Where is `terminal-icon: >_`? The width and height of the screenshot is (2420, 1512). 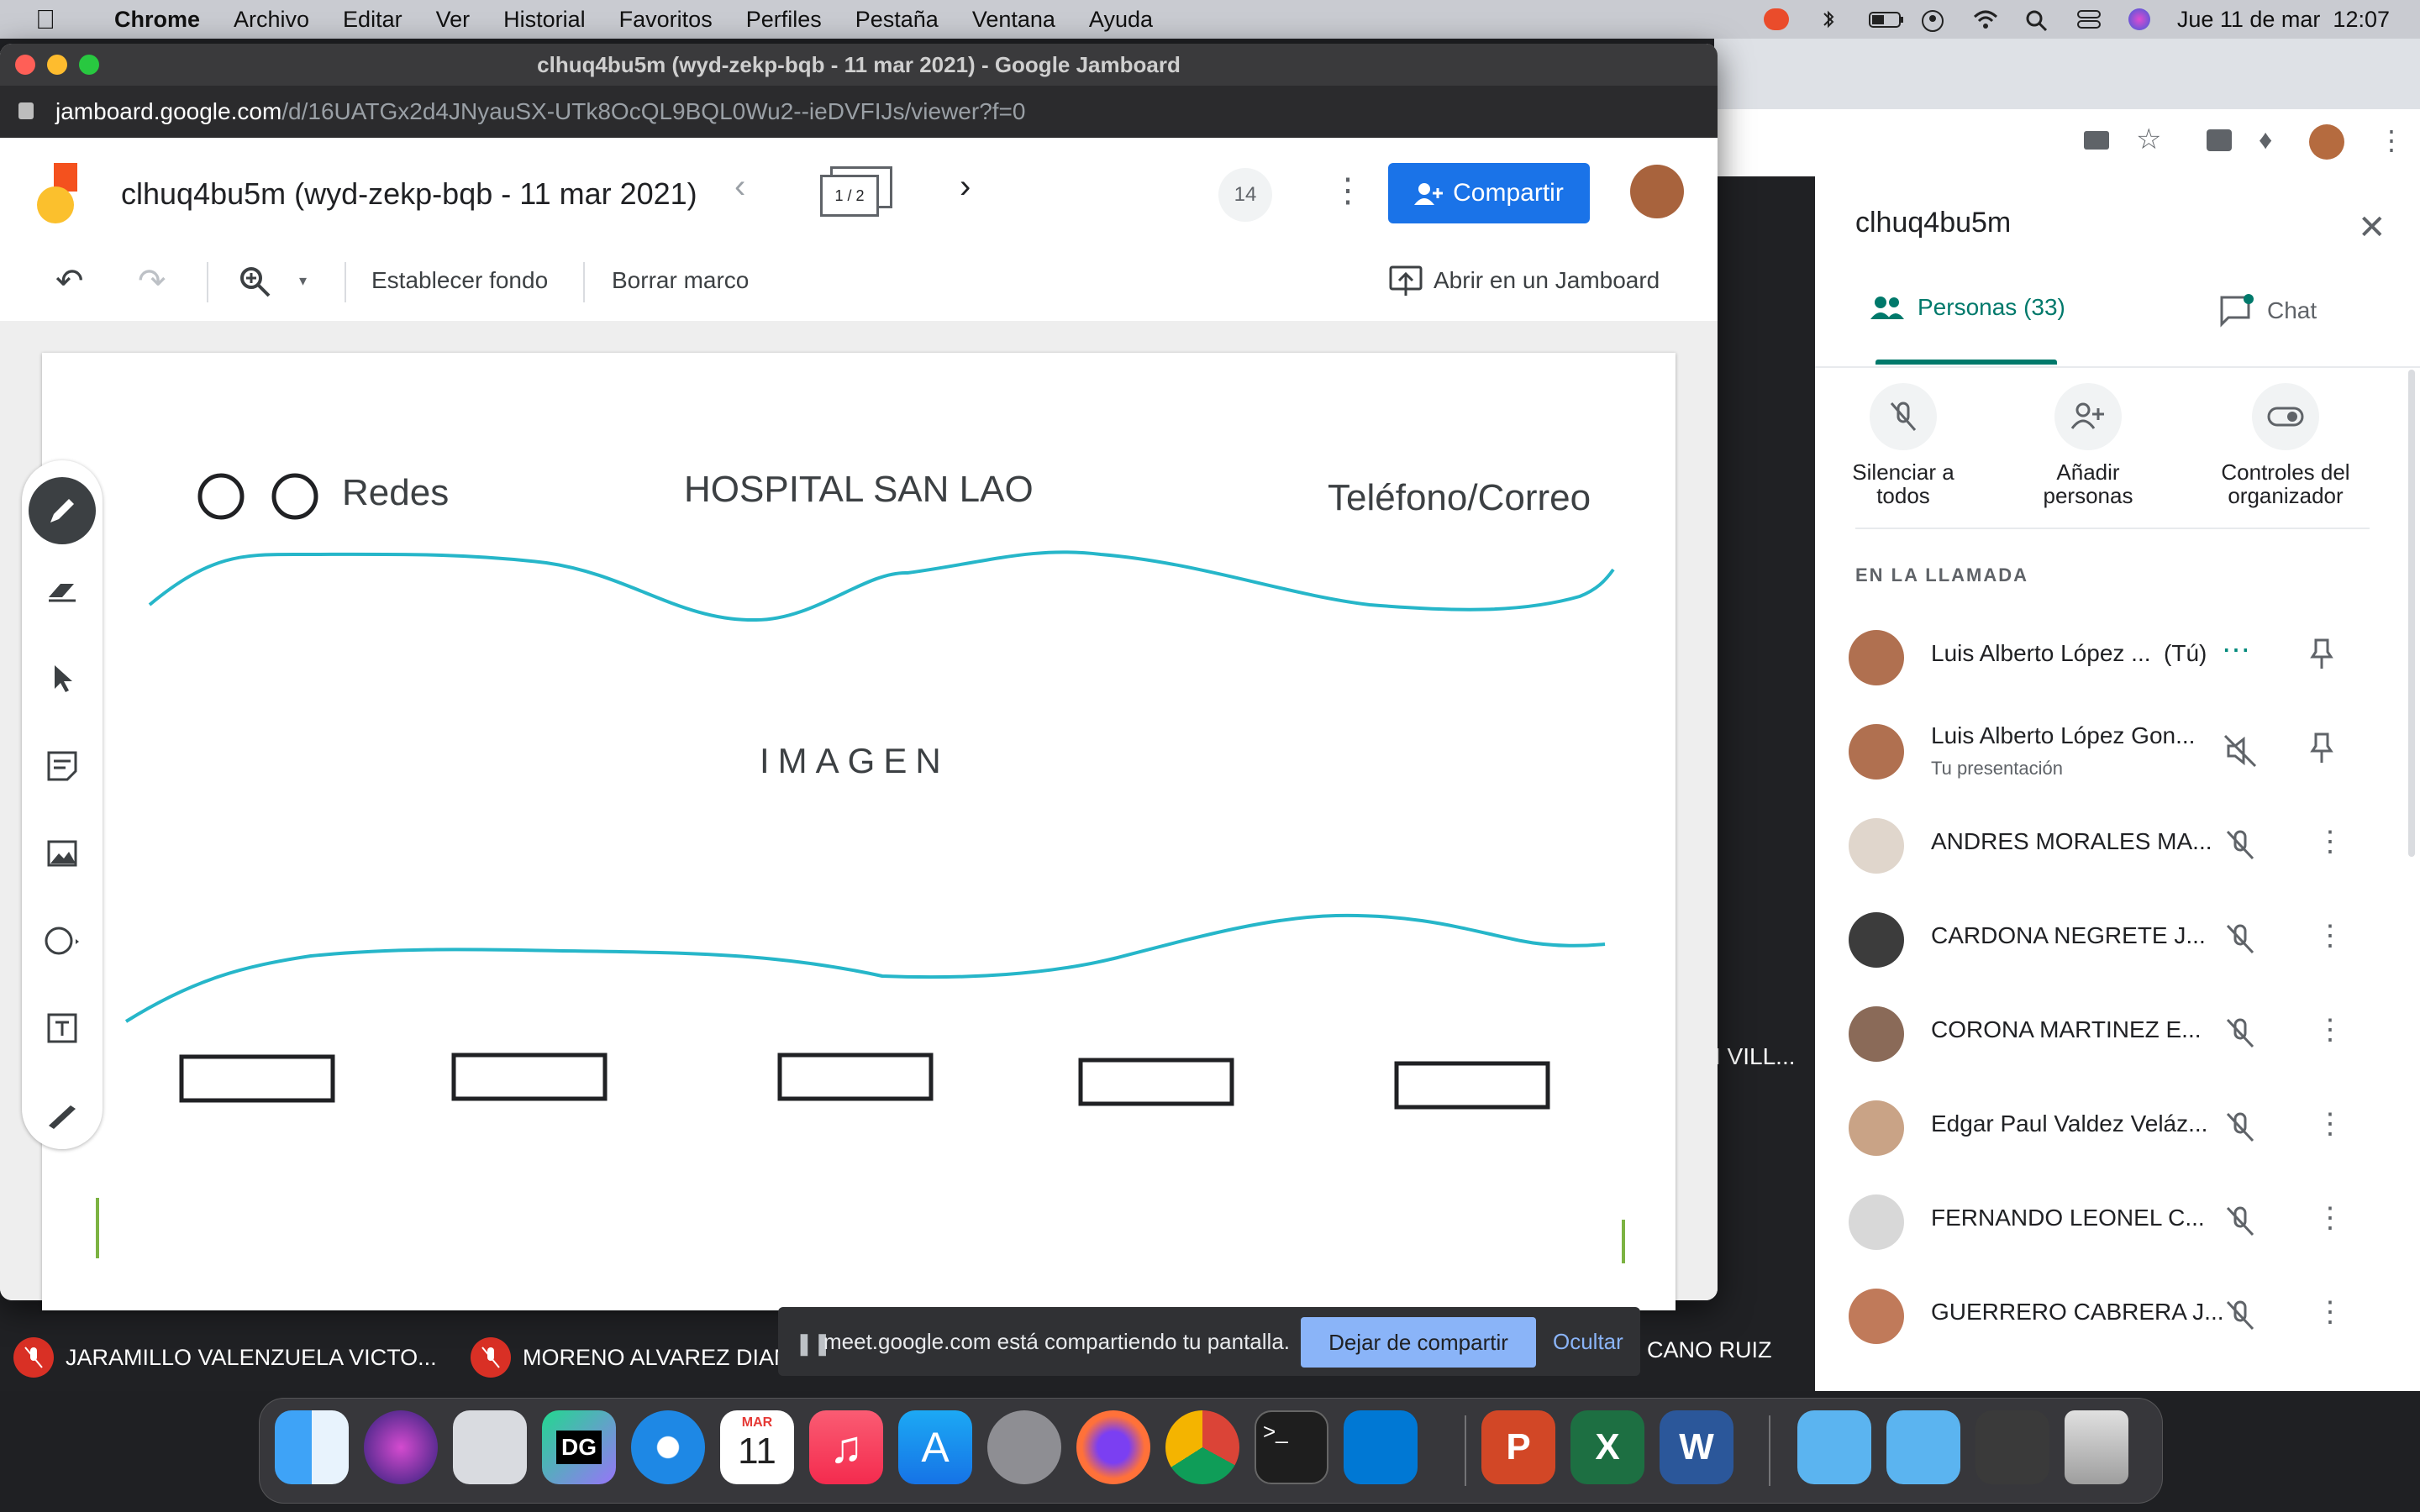 terminal-icon: >_ is located at coordinates (1291, 1447).